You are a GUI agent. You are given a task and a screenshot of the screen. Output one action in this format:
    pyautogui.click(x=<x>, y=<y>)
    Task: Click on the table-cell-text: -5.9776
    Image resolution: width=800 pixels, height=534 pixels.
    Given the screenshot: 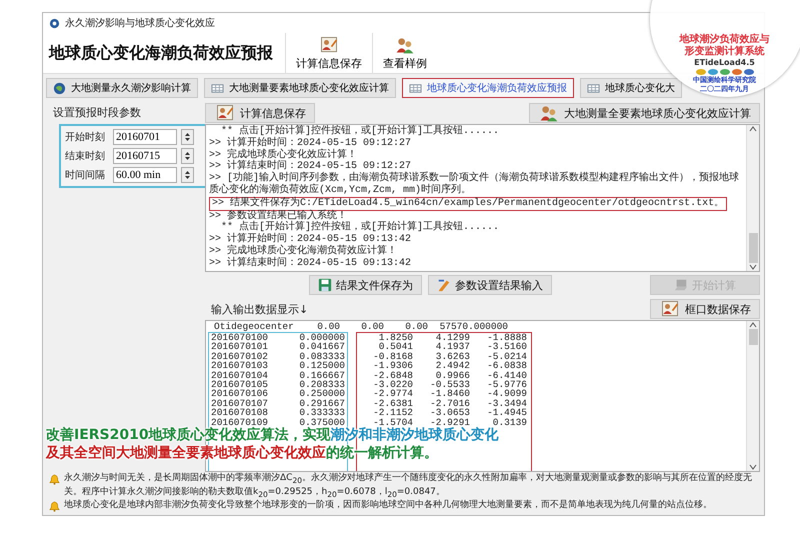 What is the action you would take?
    pyautogui.click(x=506, y=385)
    